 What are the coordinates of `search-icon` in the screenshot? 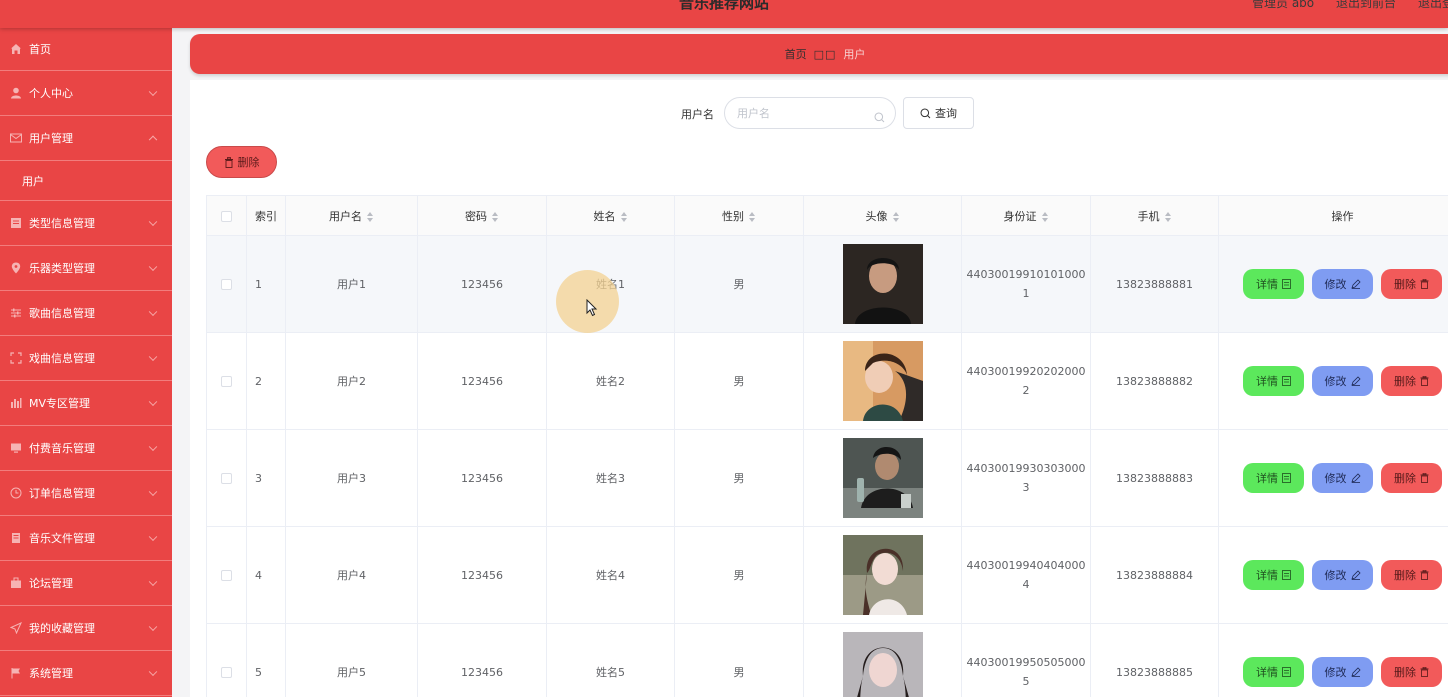 It's located at (879, 117).